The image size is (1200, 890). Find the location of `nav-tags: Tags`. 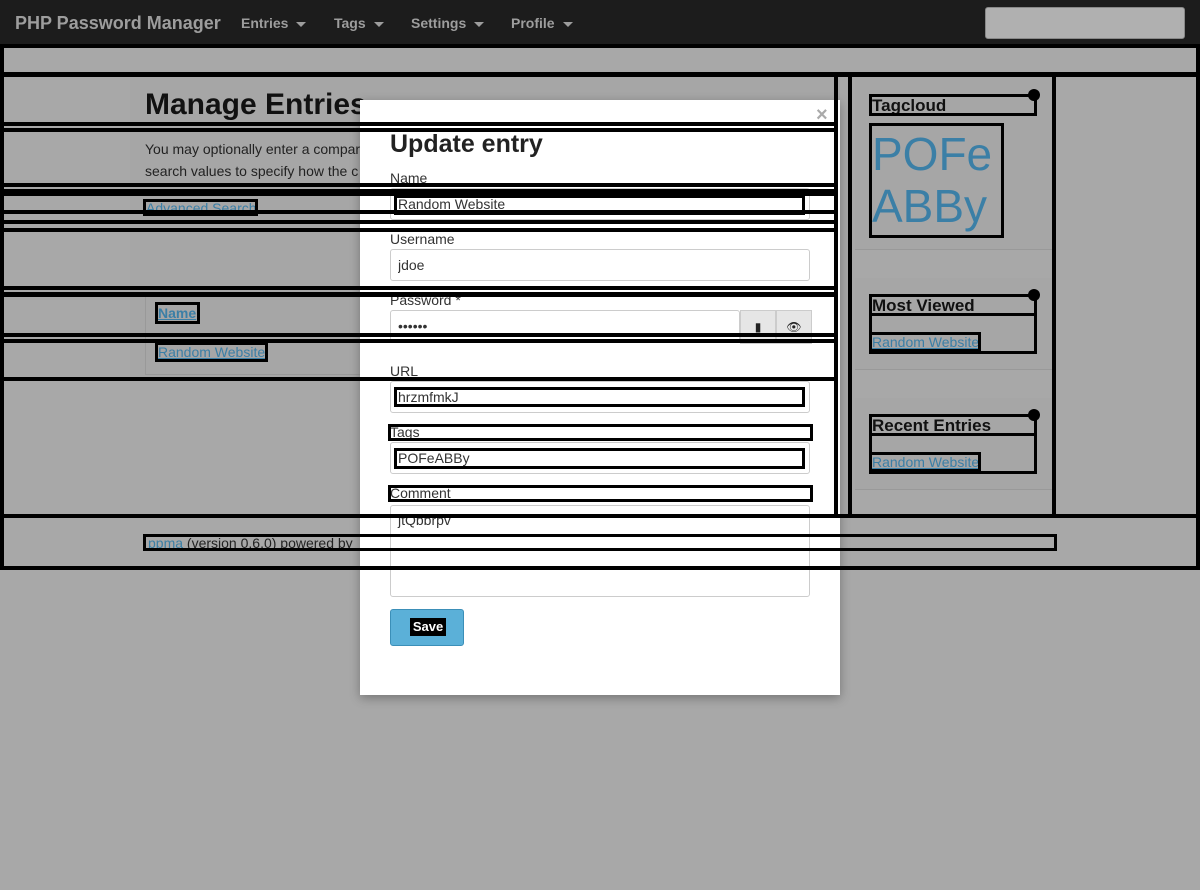

nav-tags: Tags is located at coordinates (359, 23).